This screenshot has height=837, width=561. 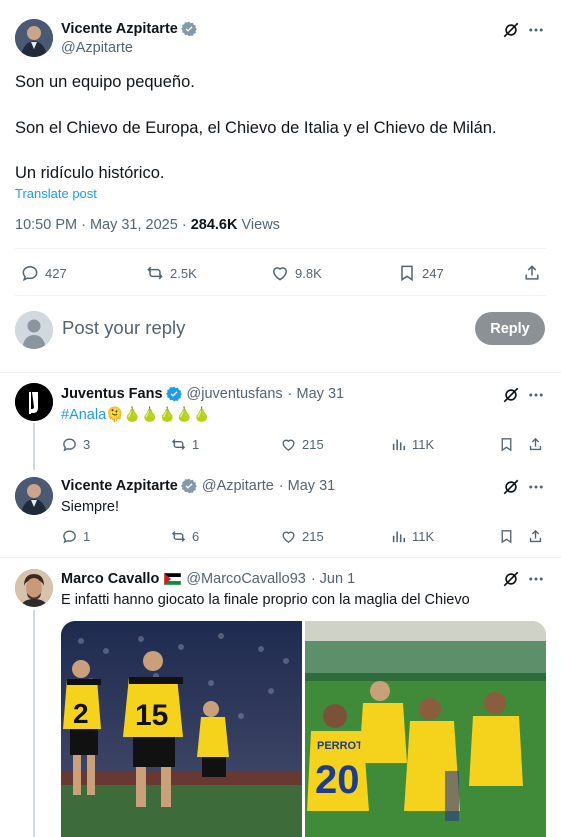 What do you see at coordinates (43, 273) in the screenshot?
I see `reply-action: 427` at bounding box center [43, 273].